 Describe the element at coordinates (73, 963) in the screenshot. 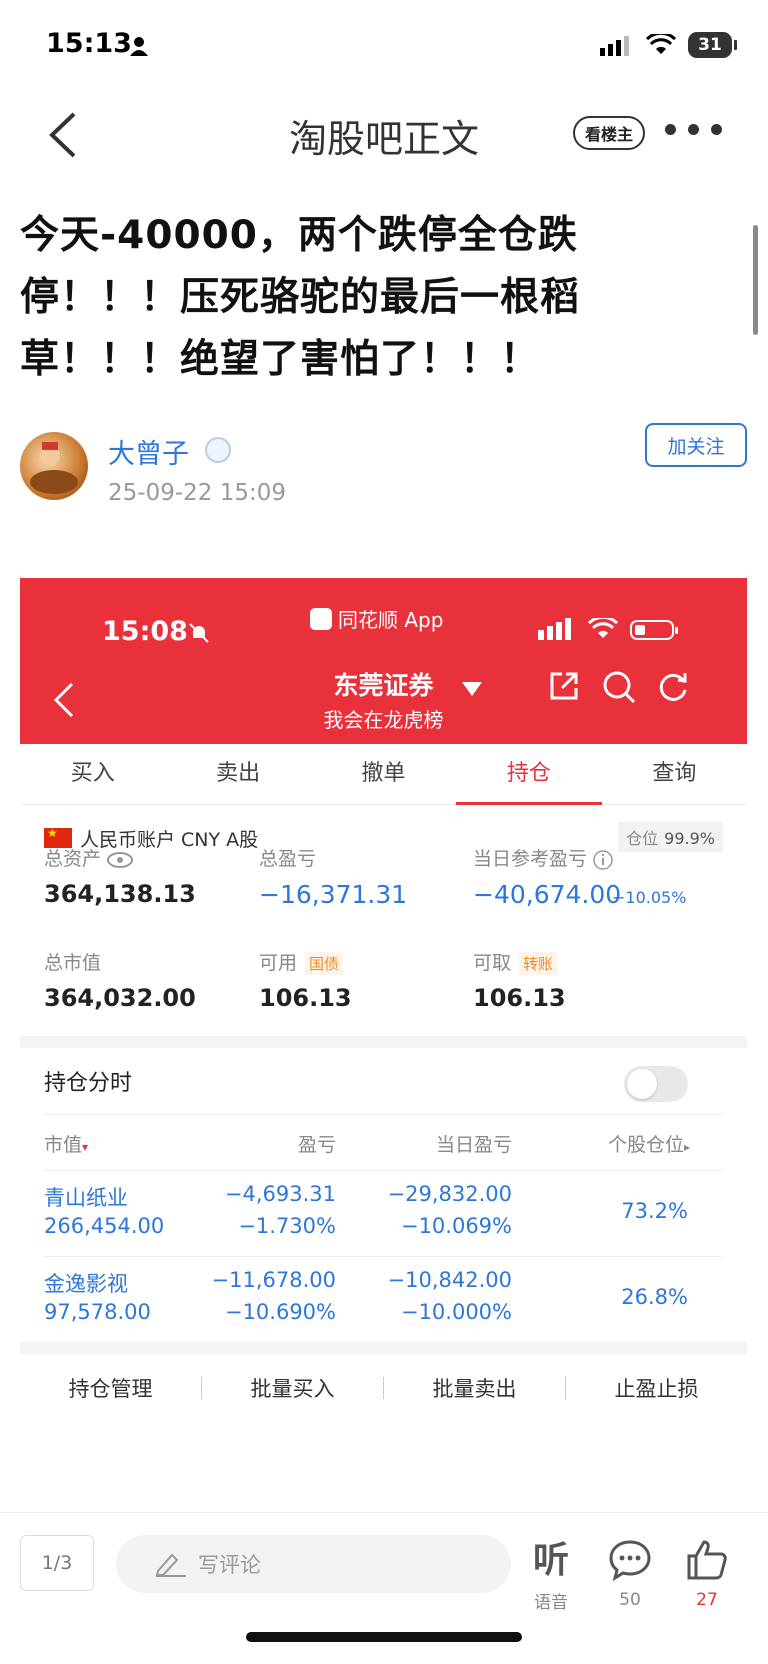

I see `market-value-label: 总市值` at that location.